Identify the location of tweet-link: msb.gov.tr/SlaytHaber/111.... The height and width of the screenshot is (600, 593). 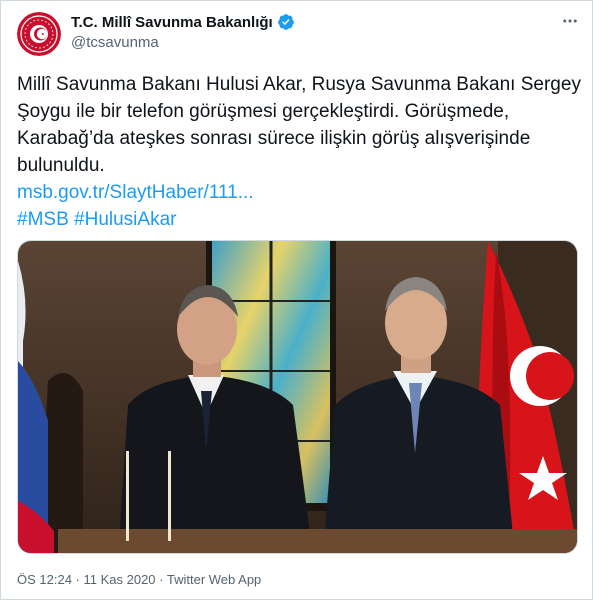
(135, 192).